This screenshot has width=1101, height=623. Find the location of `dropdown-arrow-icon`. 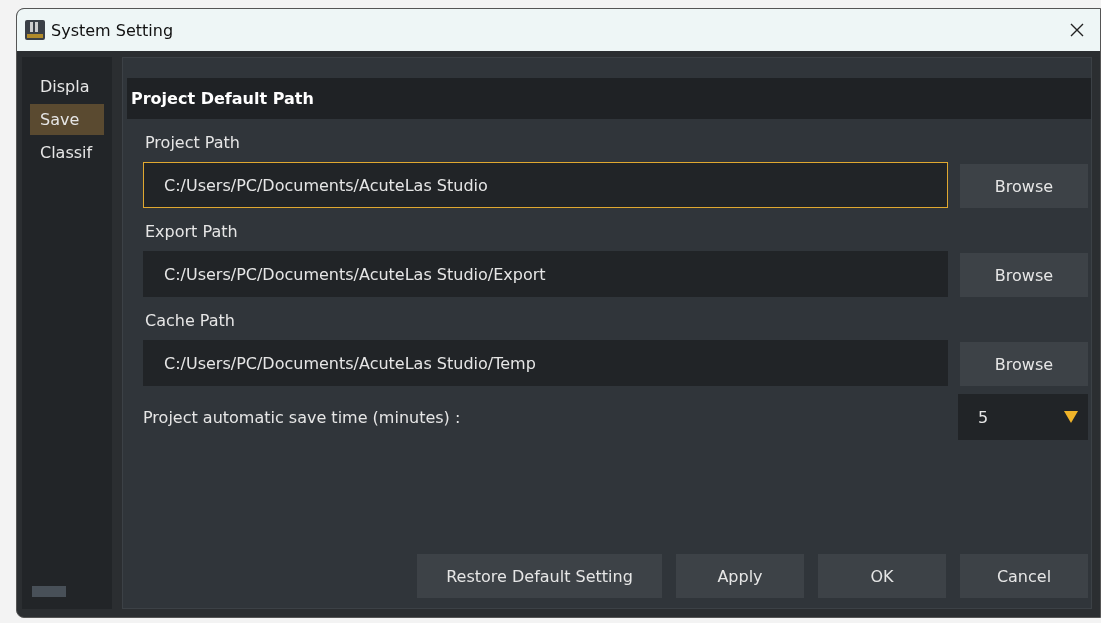

dropdown-arrow-icon is located at coordinates (1071, 417).